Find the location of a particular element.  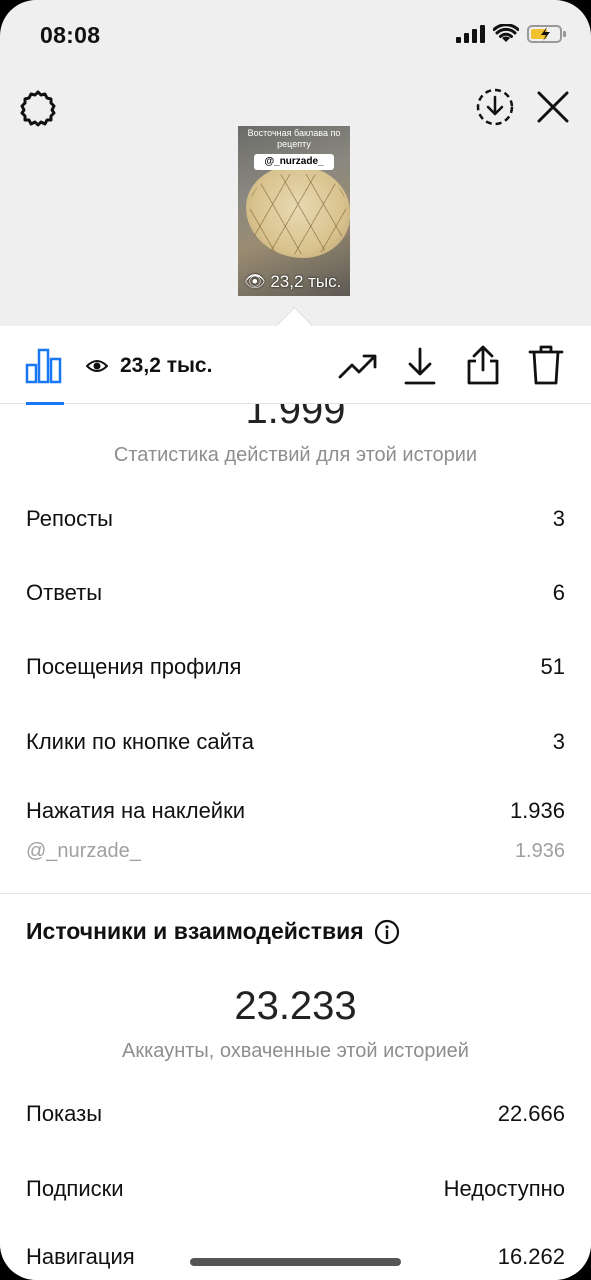

viewers-button: 23,2 тыс. is located at coordinates (196, 366).